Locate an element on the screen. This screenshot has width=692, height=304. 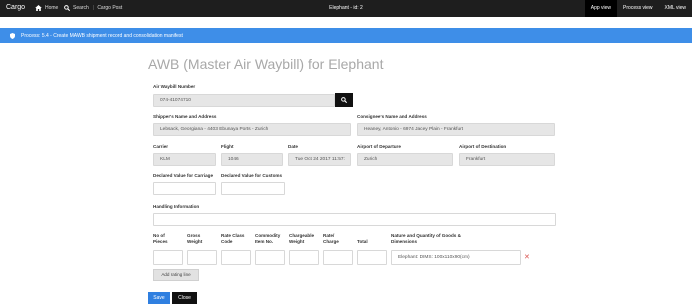
departure-field: Zurich is located at coordinates (405, 159).